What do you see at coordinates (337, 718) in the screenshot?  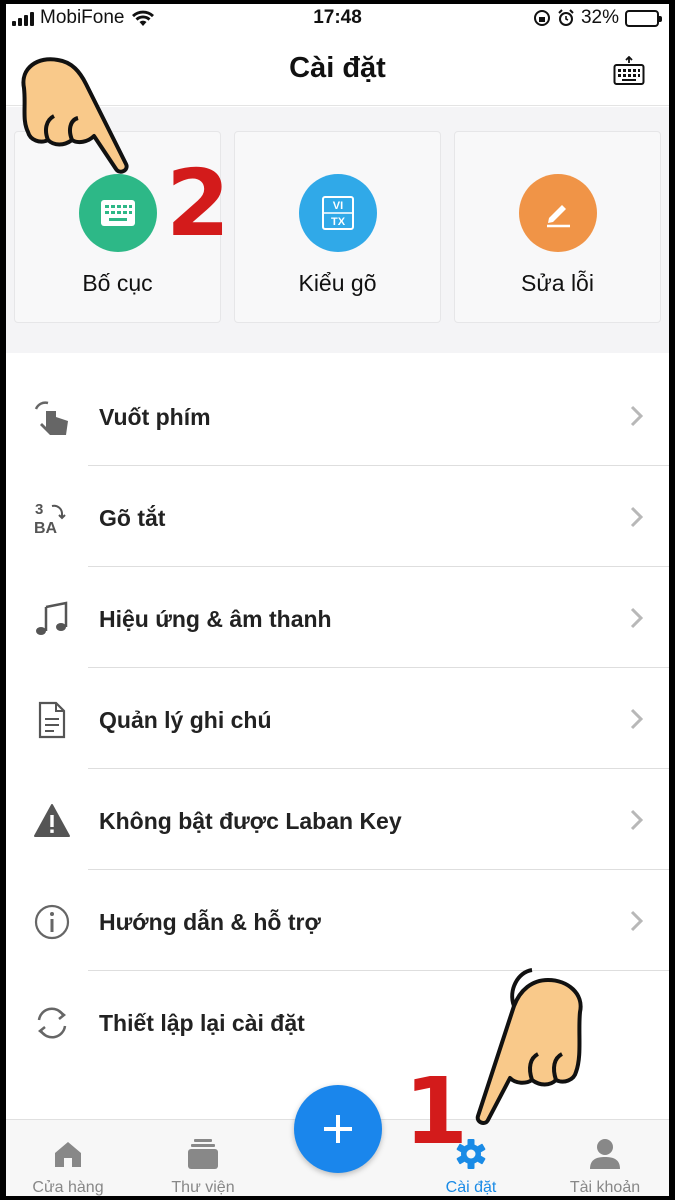 I see `settings-row-notes: Quản lý ghi chú` at bounding box center [337, 718].